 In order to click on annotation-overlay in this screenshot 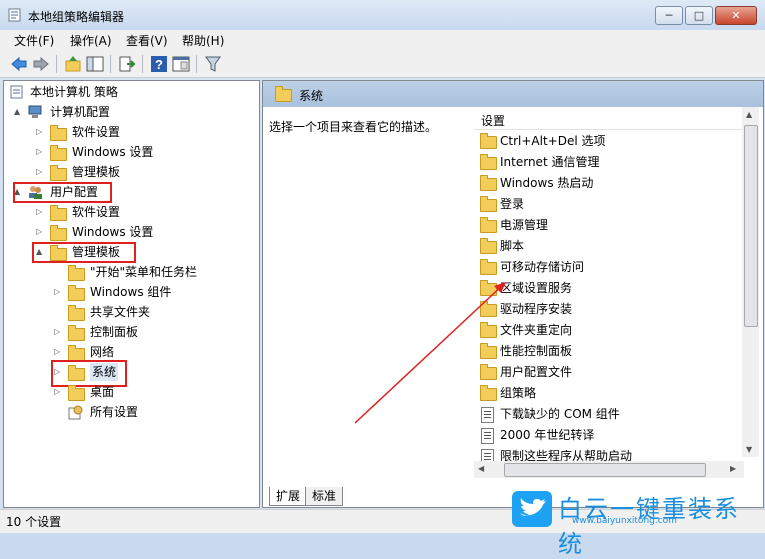, I will do `click(430, 353)`.